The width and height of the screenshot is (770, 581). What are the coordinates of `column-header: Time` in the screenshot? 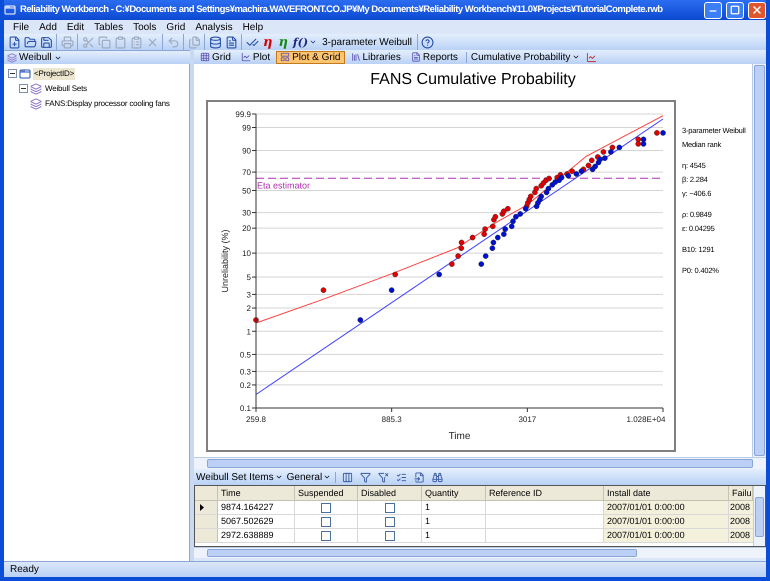 It's located at (256, 493).